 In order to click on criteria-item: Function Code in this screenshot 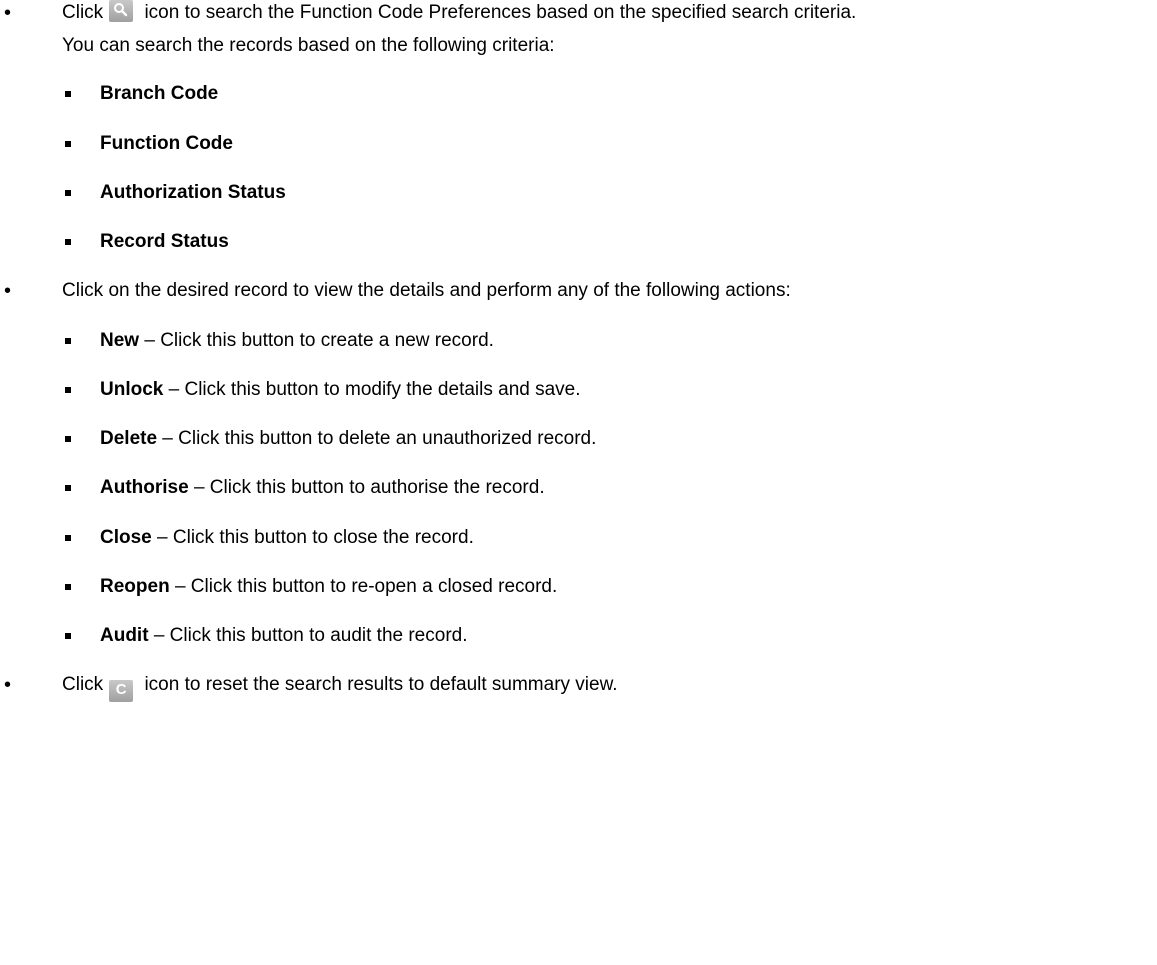, I will do `click(578, 144)`.